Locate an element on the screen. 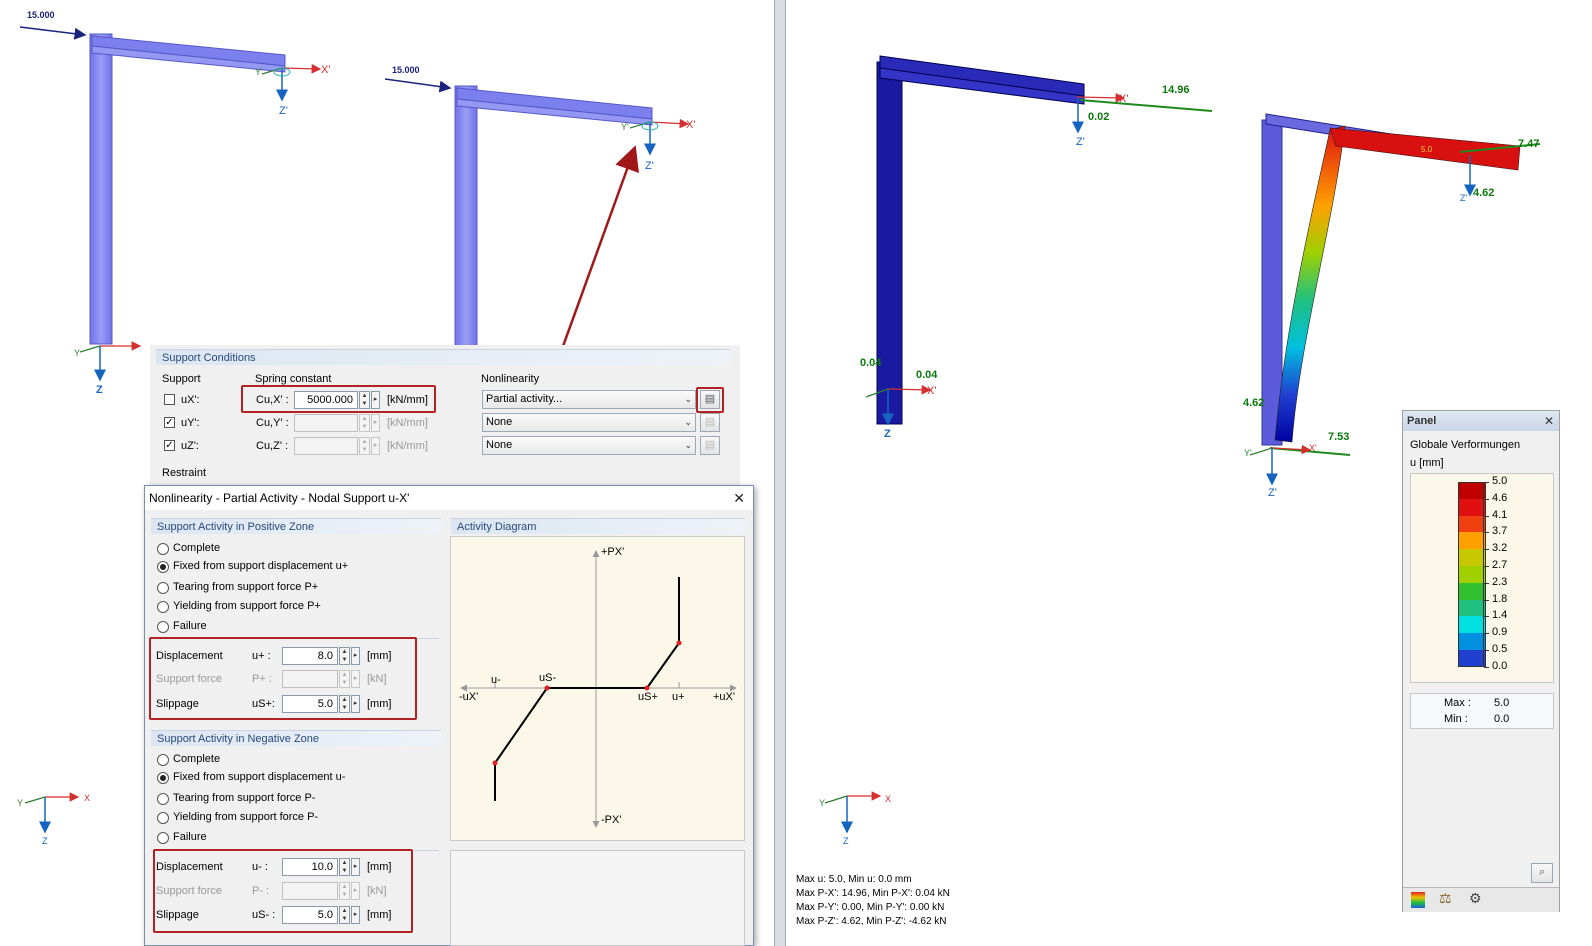  value-label: 0.02 is located at coordinates (1099, 117).